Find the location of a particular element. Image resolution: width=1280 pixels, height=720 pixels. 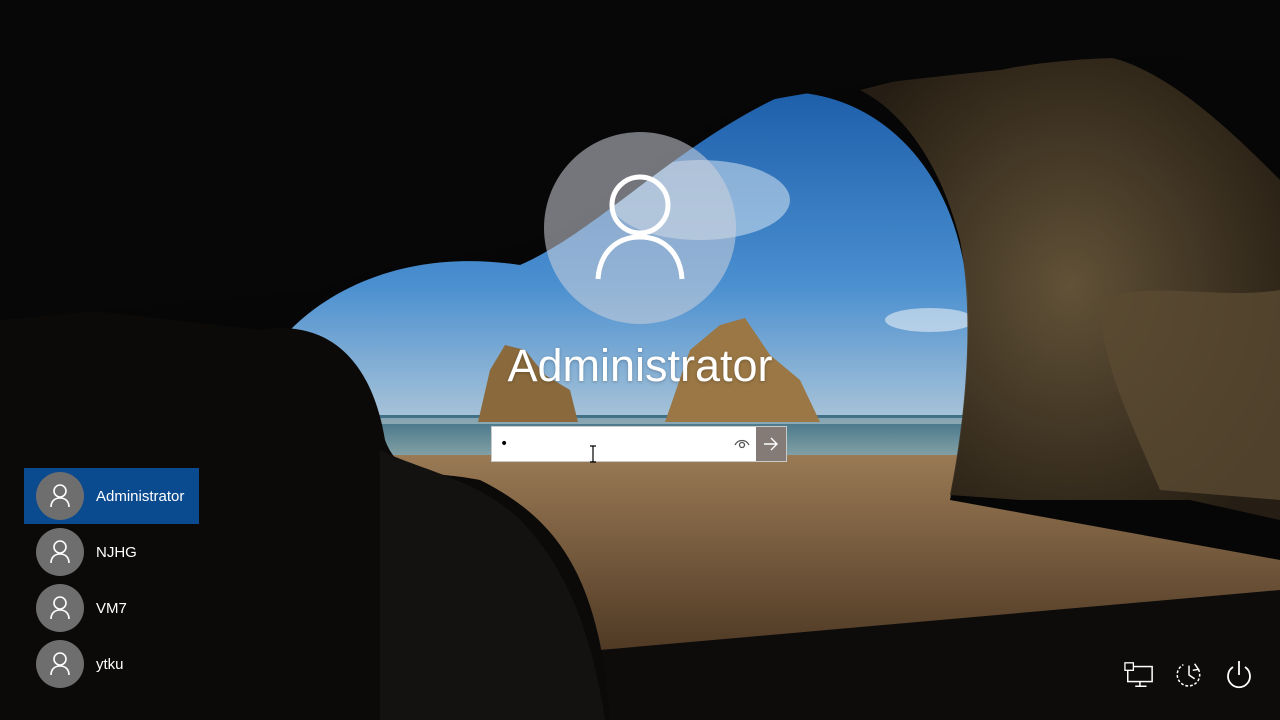

user-item-ytku: ytku is located at coordinates (111, 664).